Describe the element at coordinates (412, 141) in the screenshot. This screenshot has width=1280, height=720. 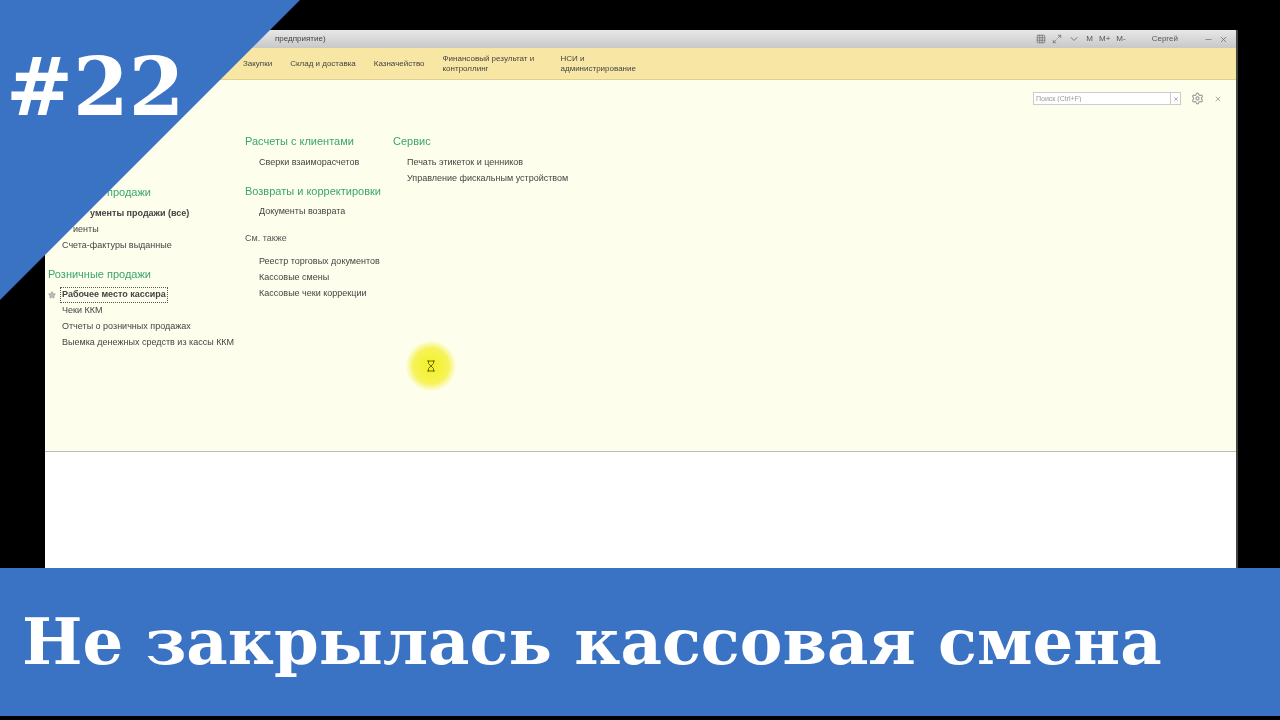
I see `group-heading: Сервис` at that location.